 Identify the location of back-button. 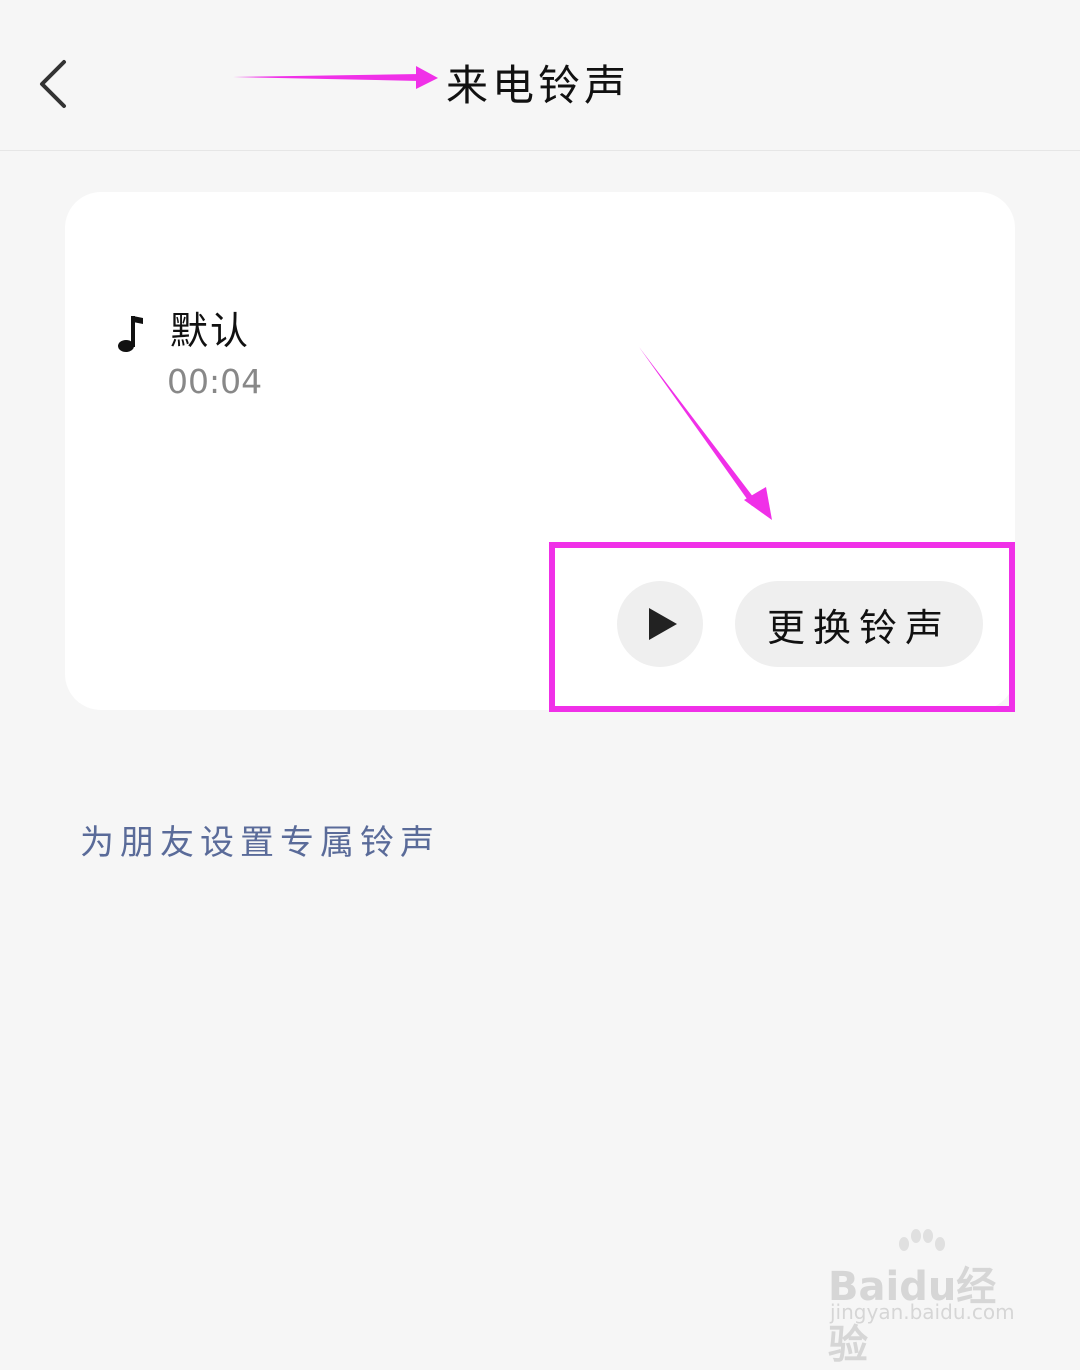
(55, 85).